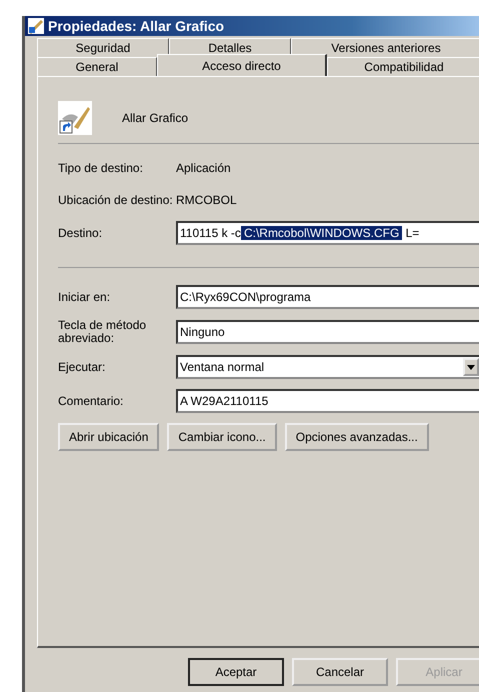 This screenshot has width=479, height=692. I want to click on tab: Compatibilidad, so click(403, 66).